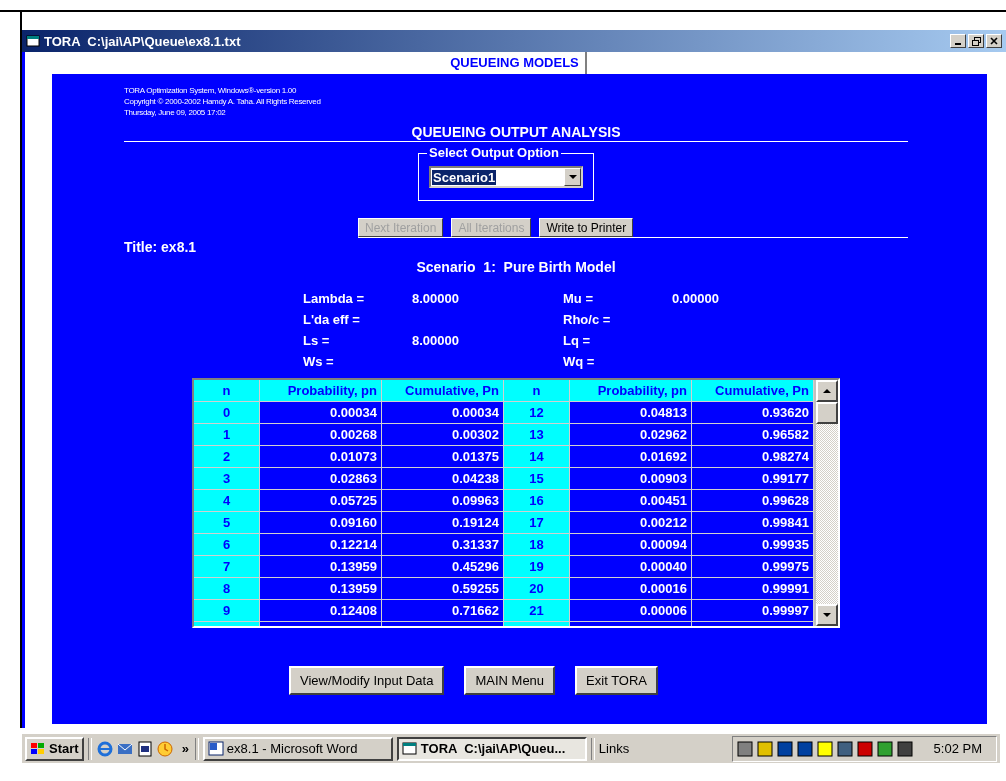  I want to click on table-cell: 0, so click(227, 413).